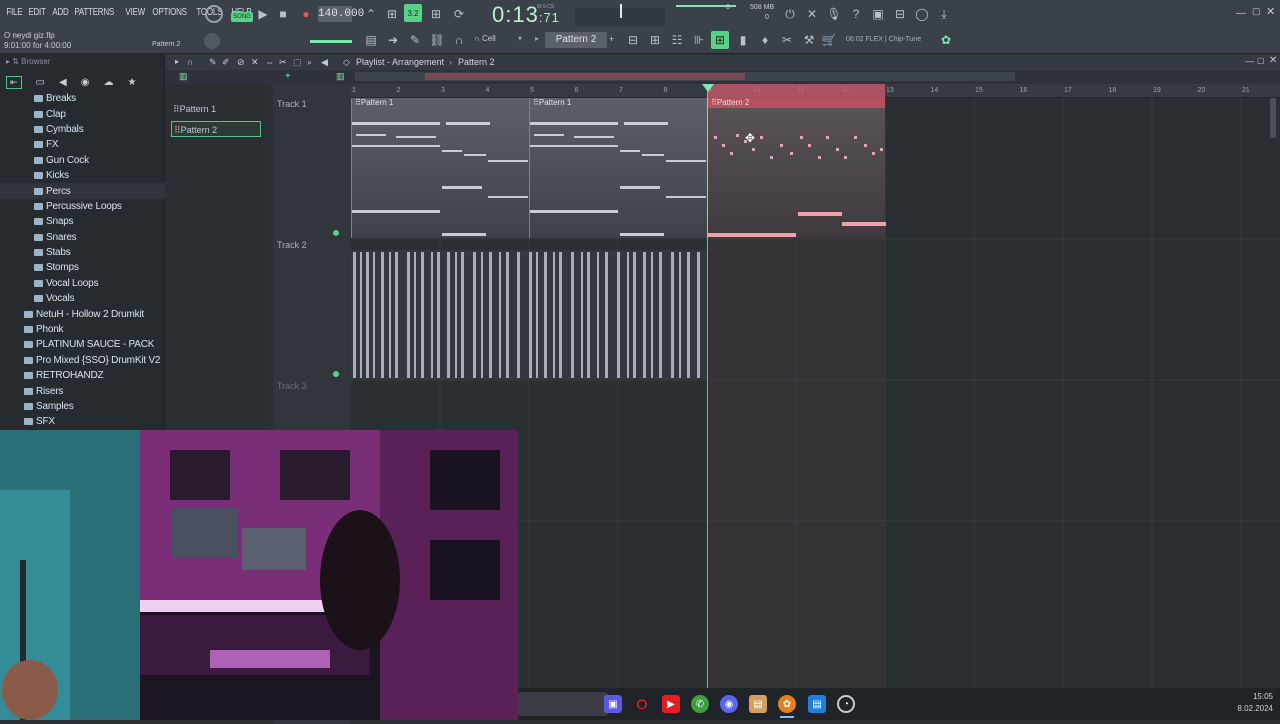  What do you see at coordinates (1270, 11) in the screenshot?
I see `window-close-icon: ✕` at bounding box center [1270, 11].